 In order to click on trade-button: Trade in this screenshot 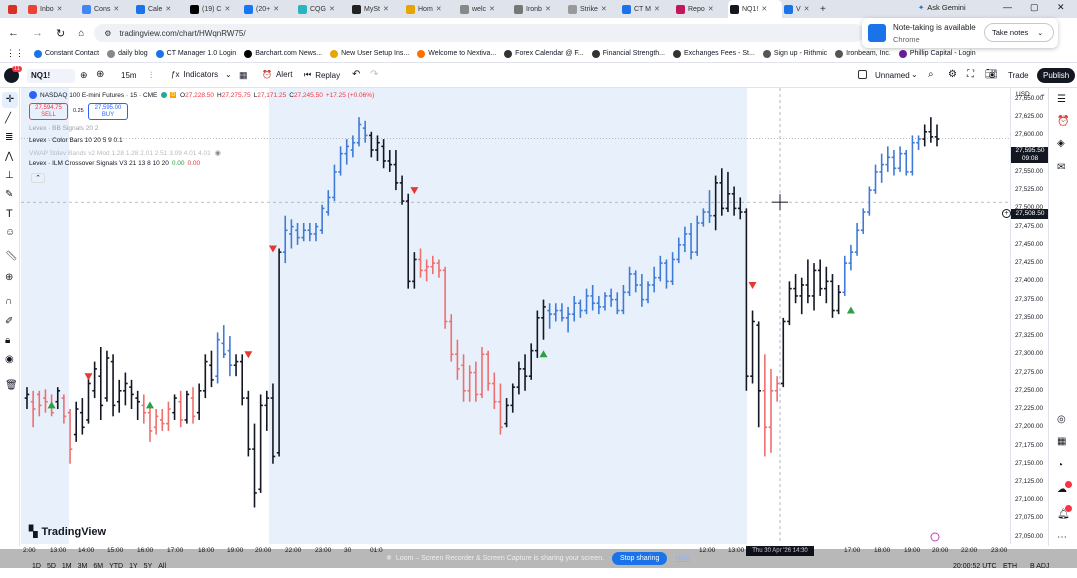, I will do `click(1018, 75)`.